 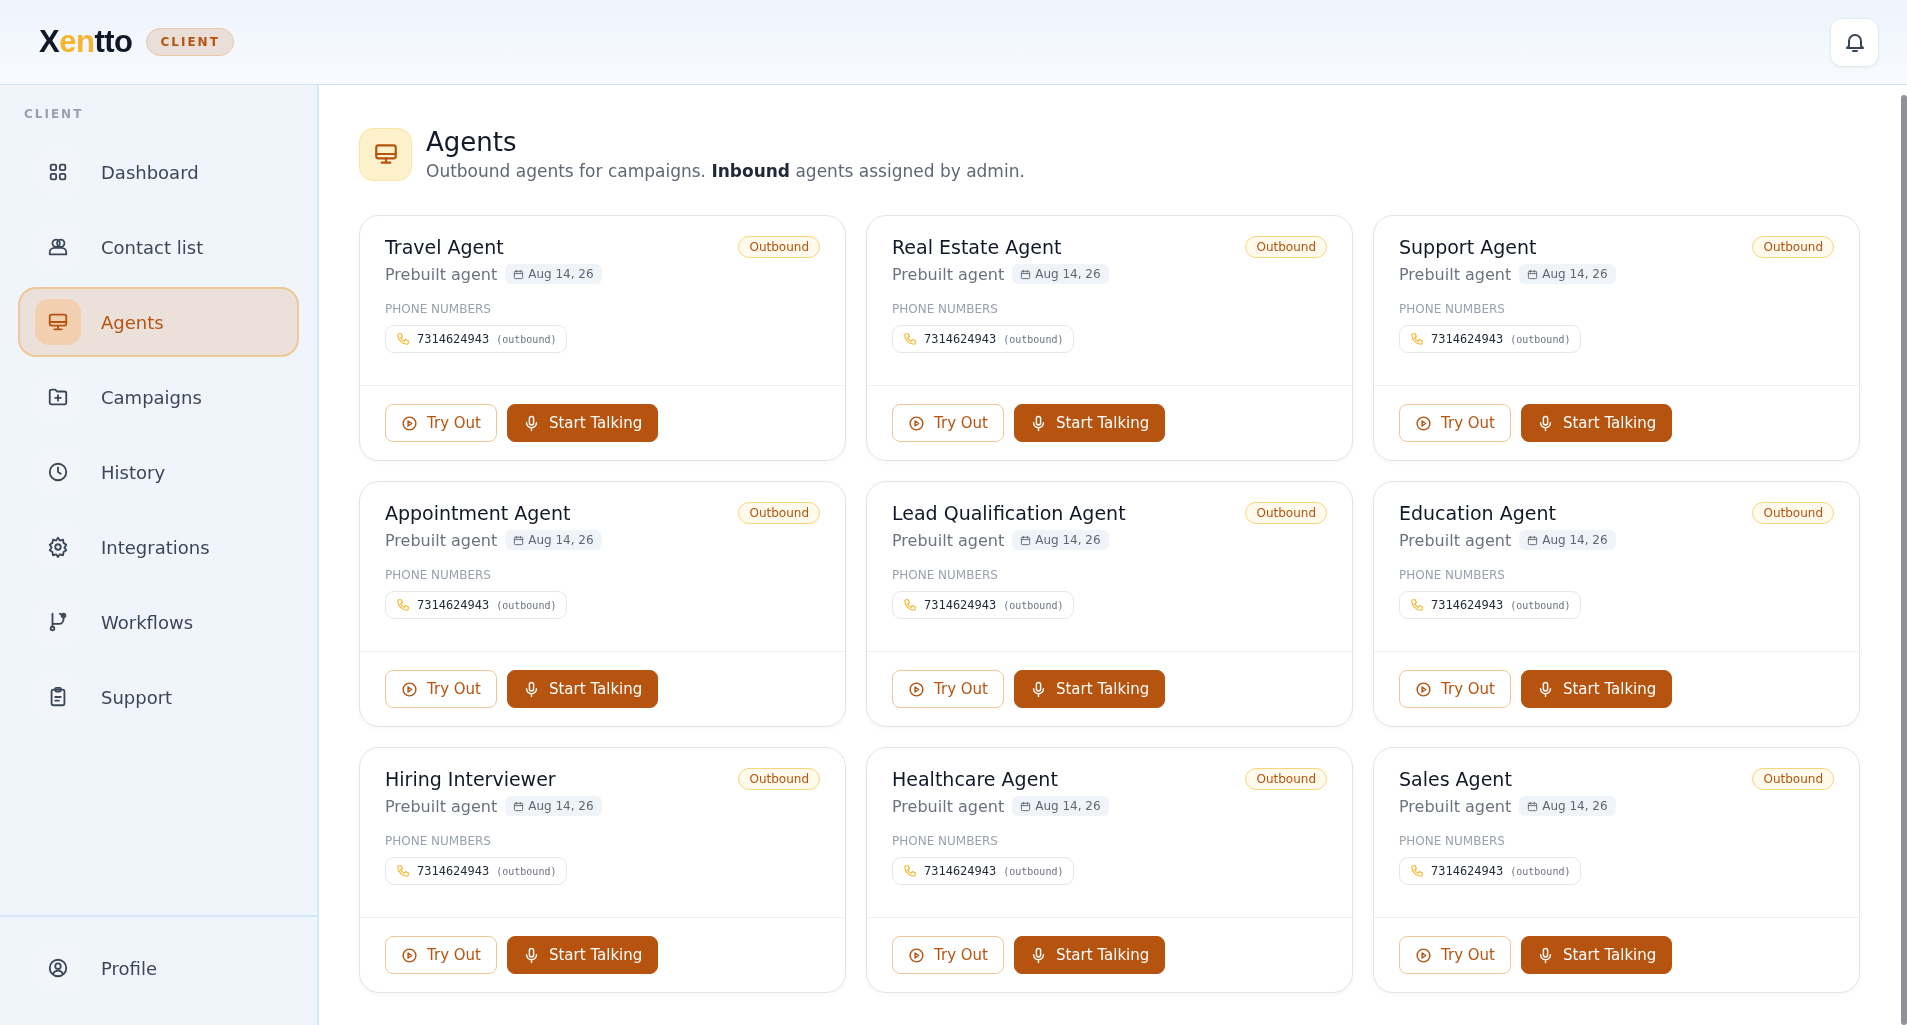 I want to click on grid-icon, so click(x=58, y=172).